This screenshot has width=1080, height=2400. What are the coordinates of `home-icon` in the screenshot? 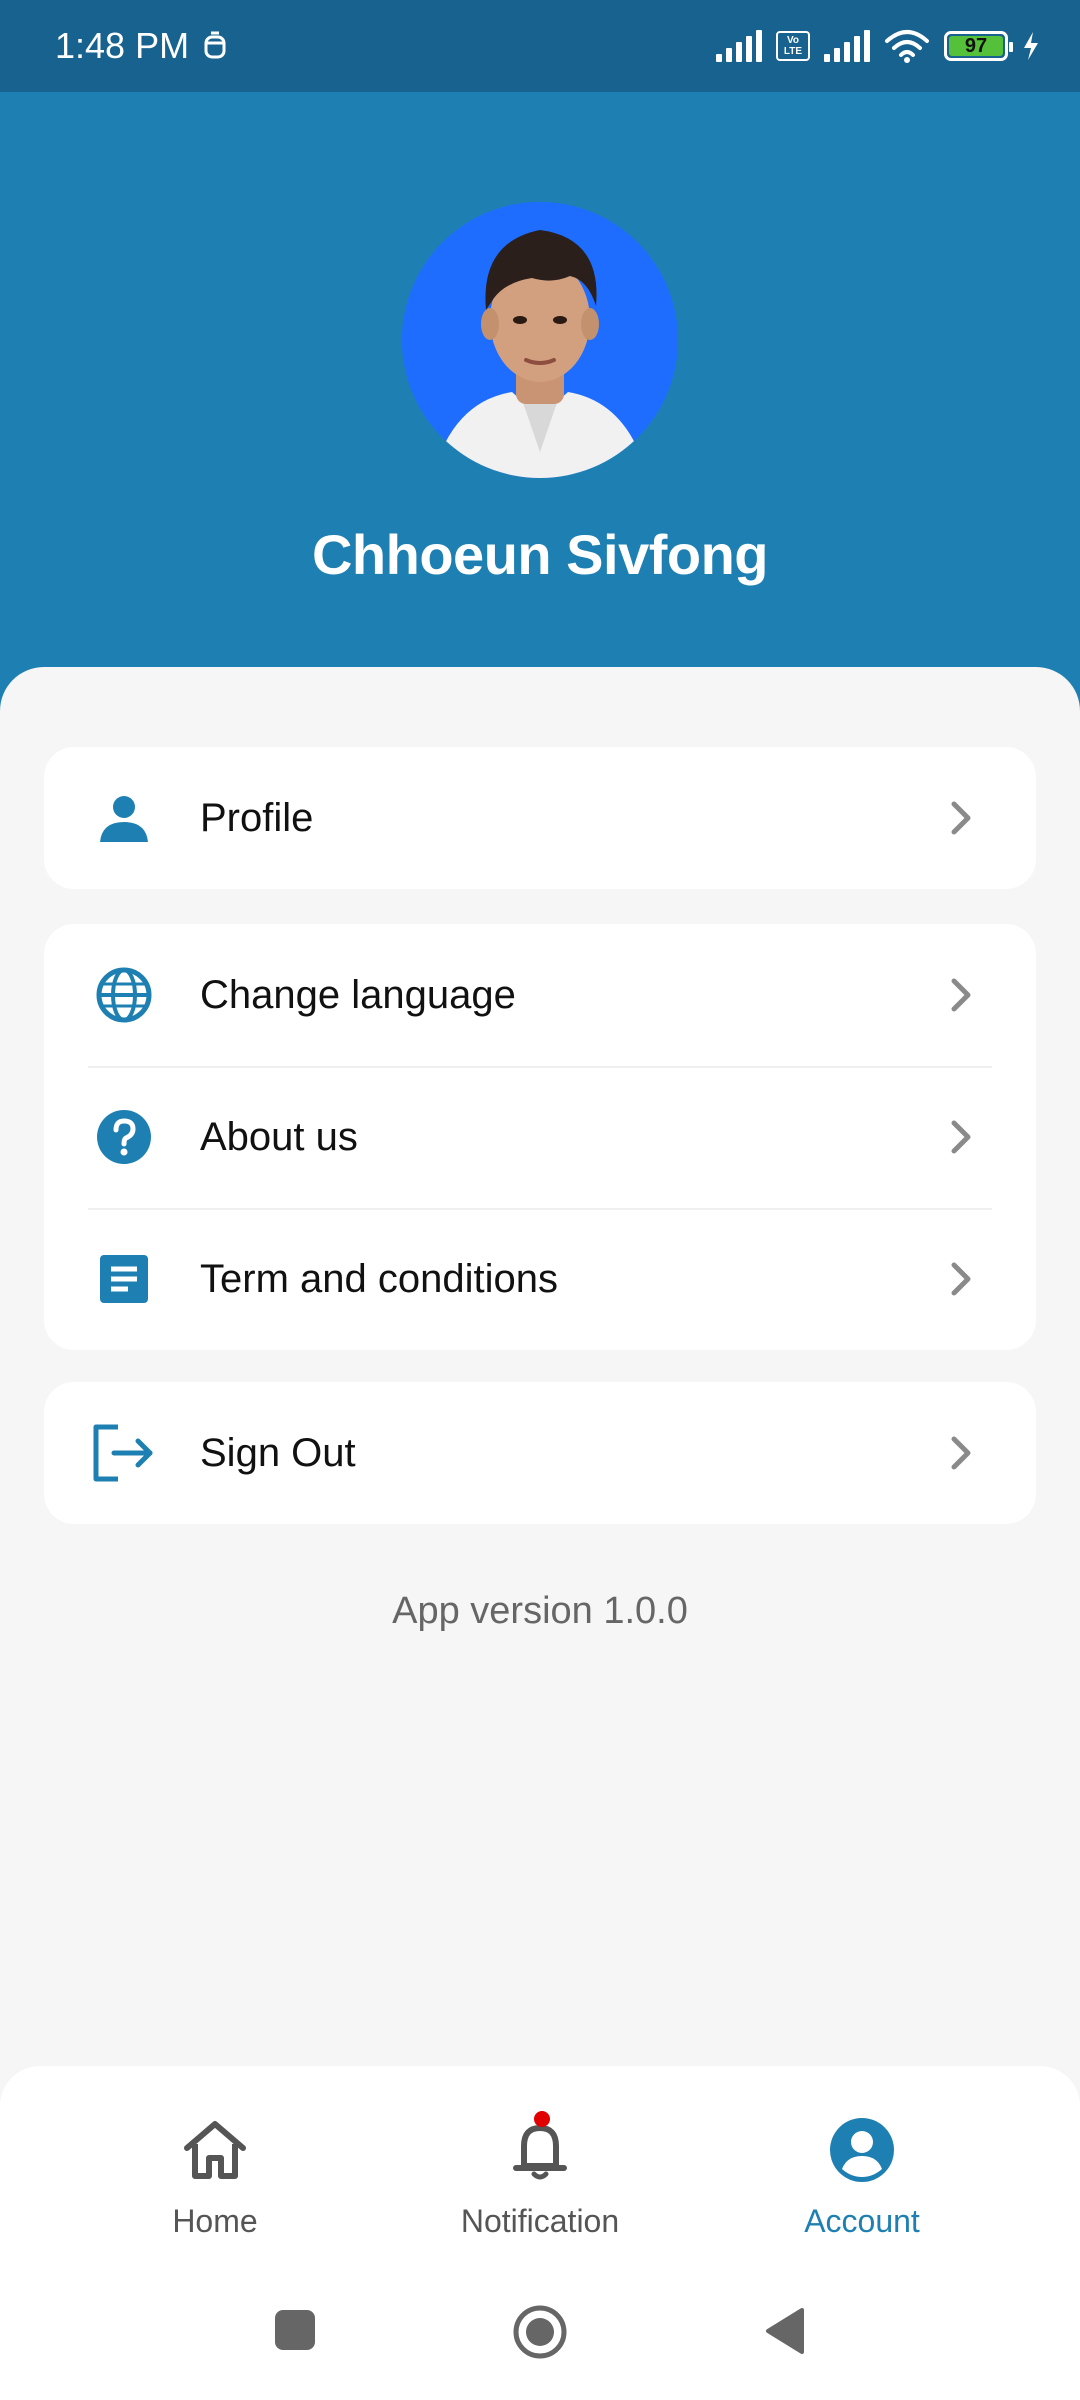 It's located at (215, 2150).